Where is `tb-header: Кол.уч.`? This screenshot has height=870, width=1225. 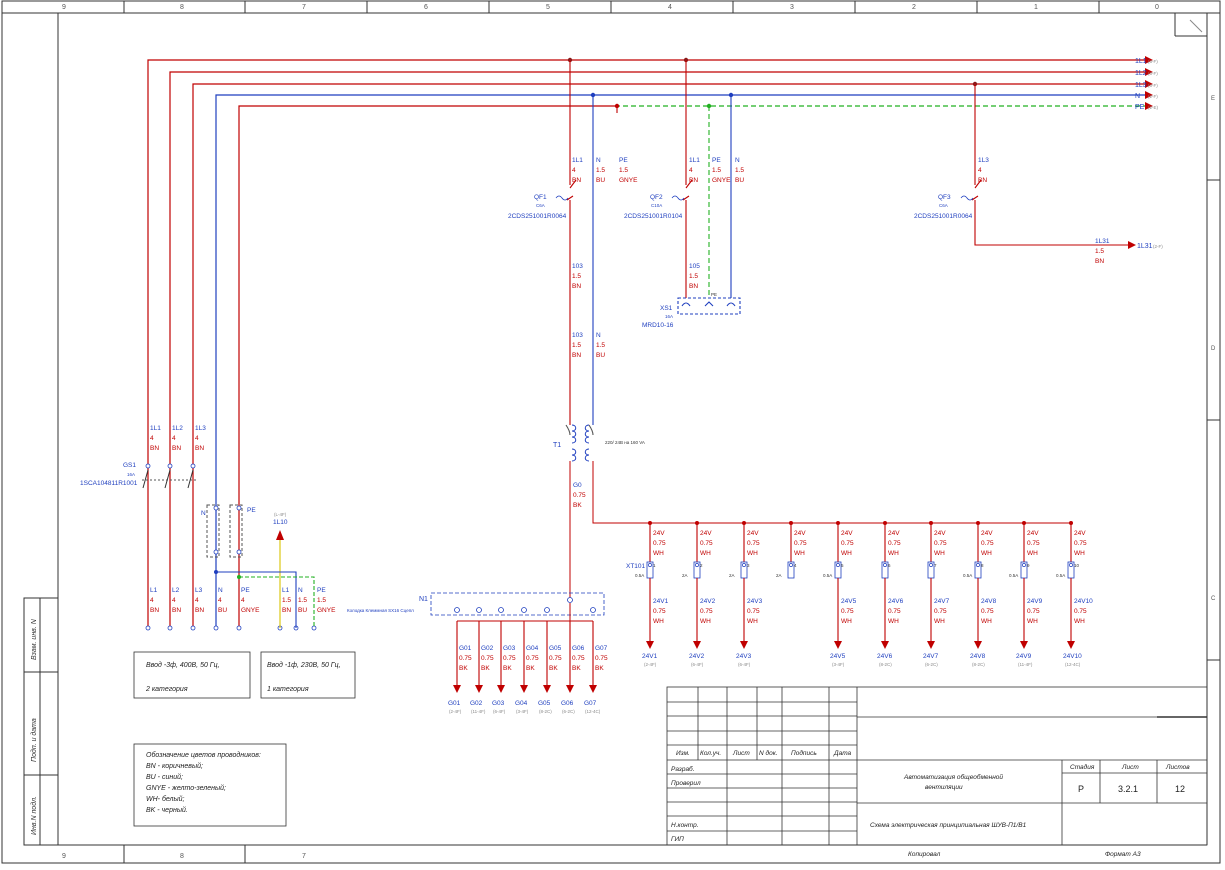
tb-header: Кол.уч. is located at coordinates (710, 753).